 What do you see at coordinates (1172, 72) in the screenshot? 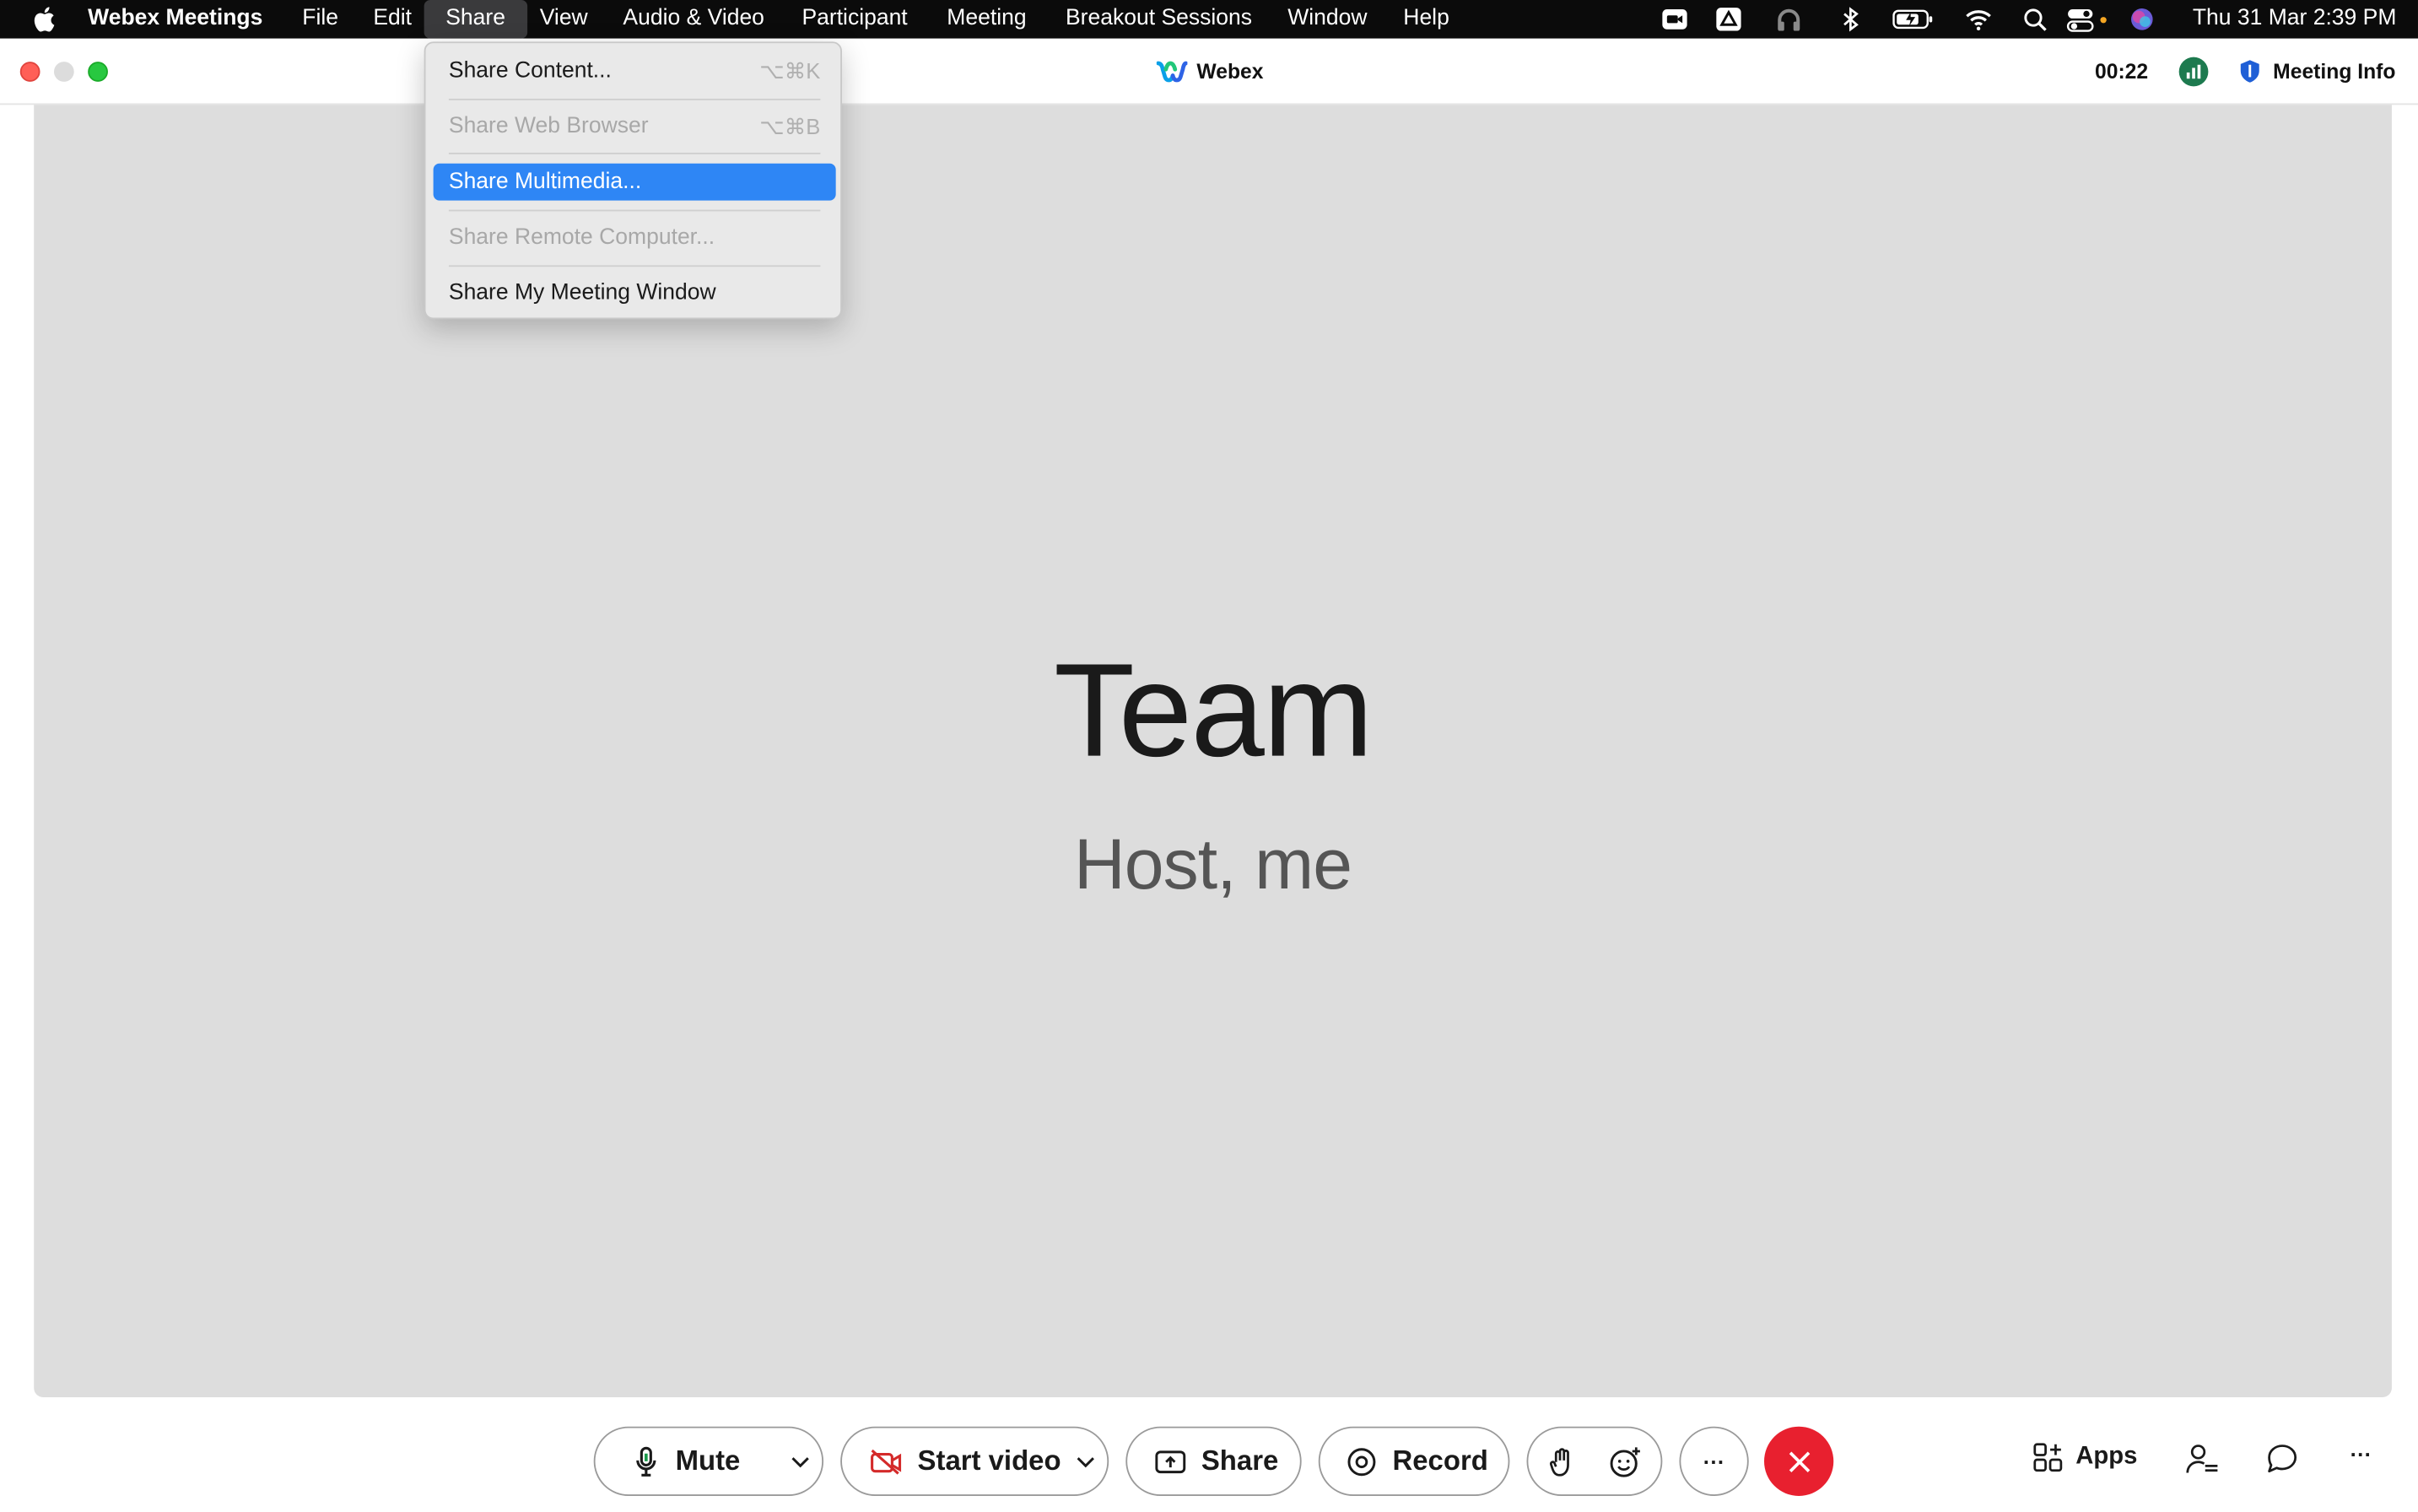
I see `webex-logo-icon` at bounding box center [1172, 72].